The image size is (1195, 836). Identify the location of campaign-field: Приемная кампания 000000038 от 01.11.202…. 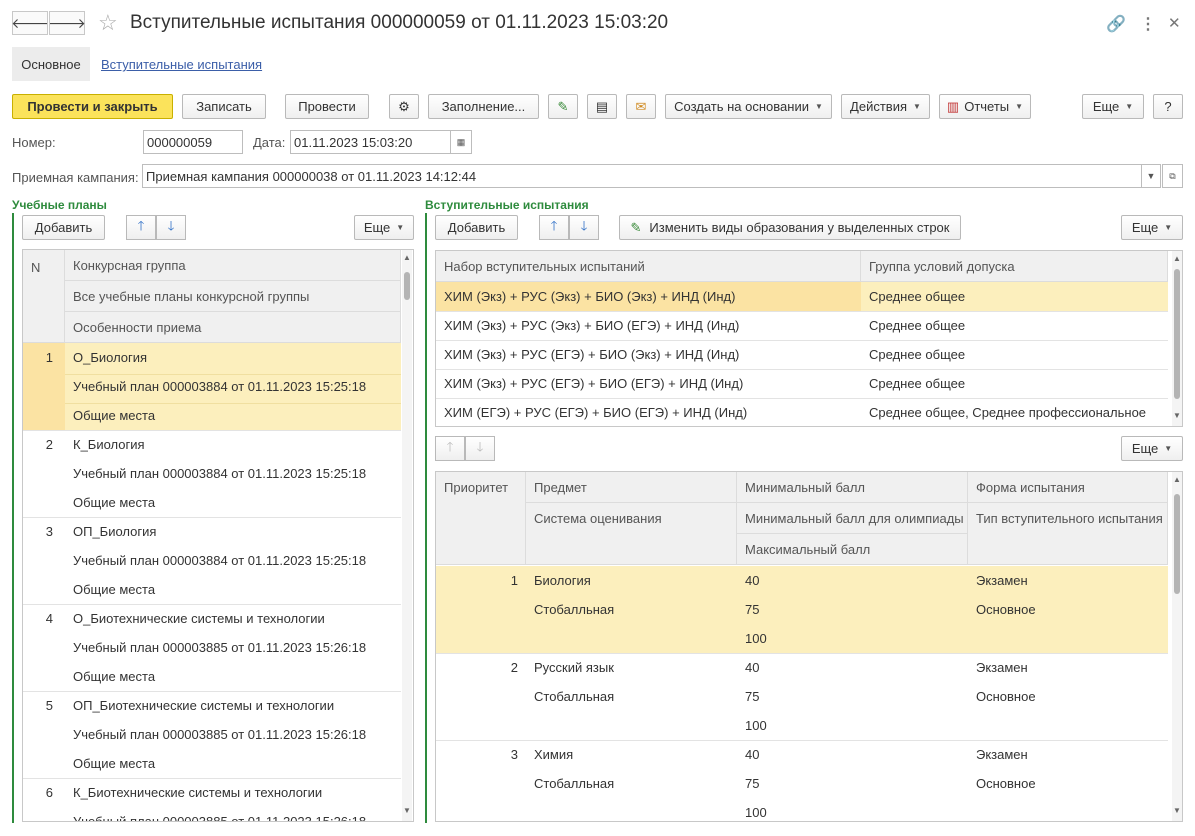
(642, 176).